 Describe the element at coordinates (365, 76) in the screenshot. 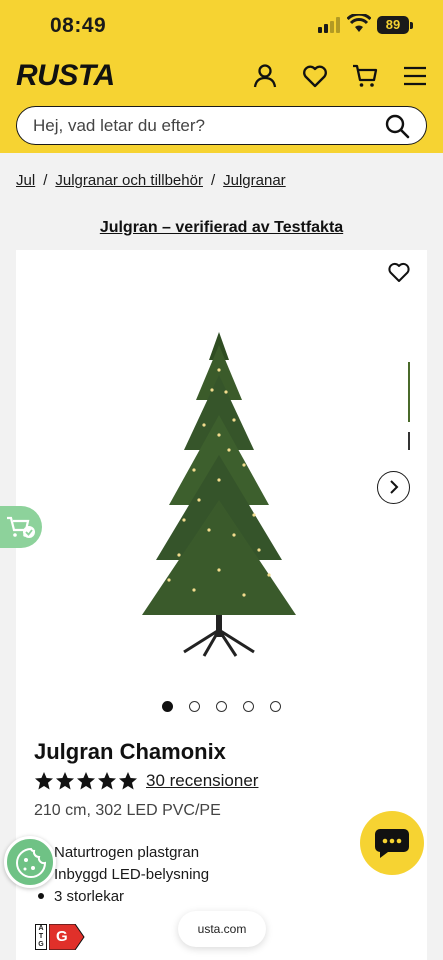

I see `cart-icon` at that location.